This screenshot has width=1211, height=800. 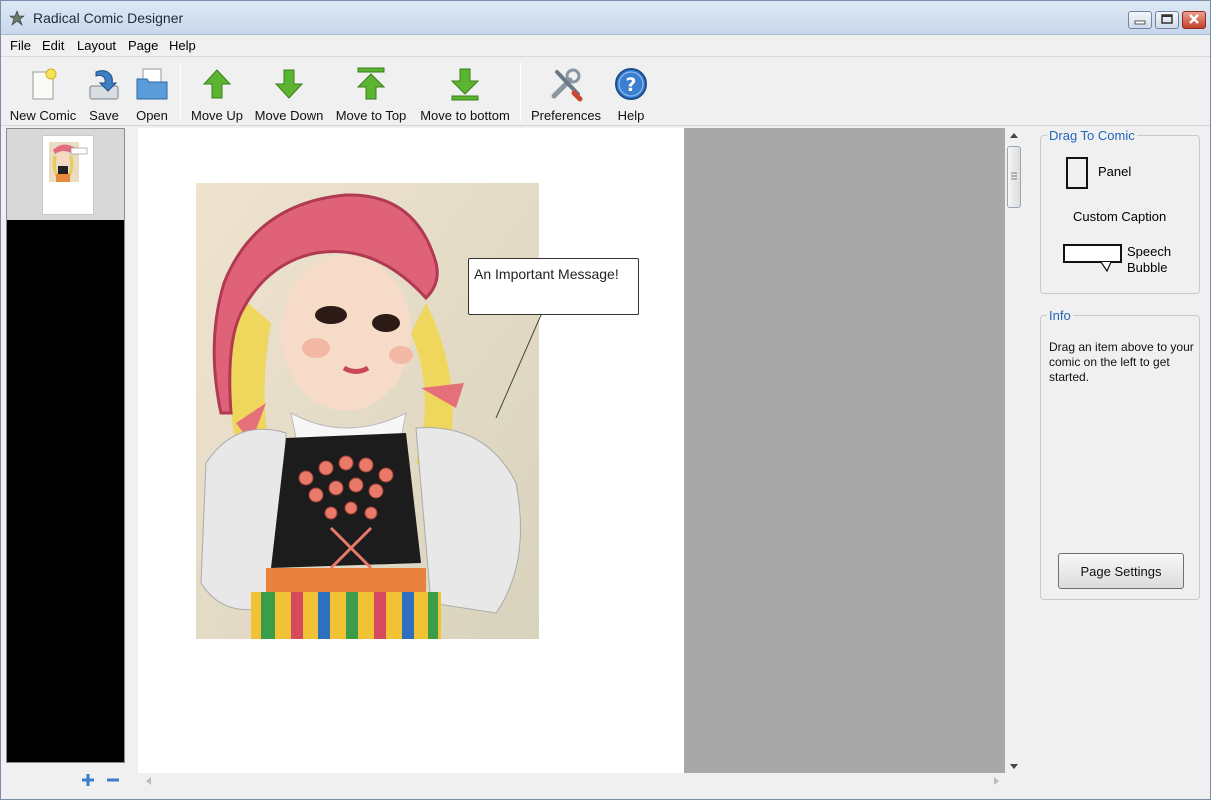 What do you see at coordinates (43, 115) in the screenshot?
I see `new-comic-label: New Comic` at bounding box center [43, 115].